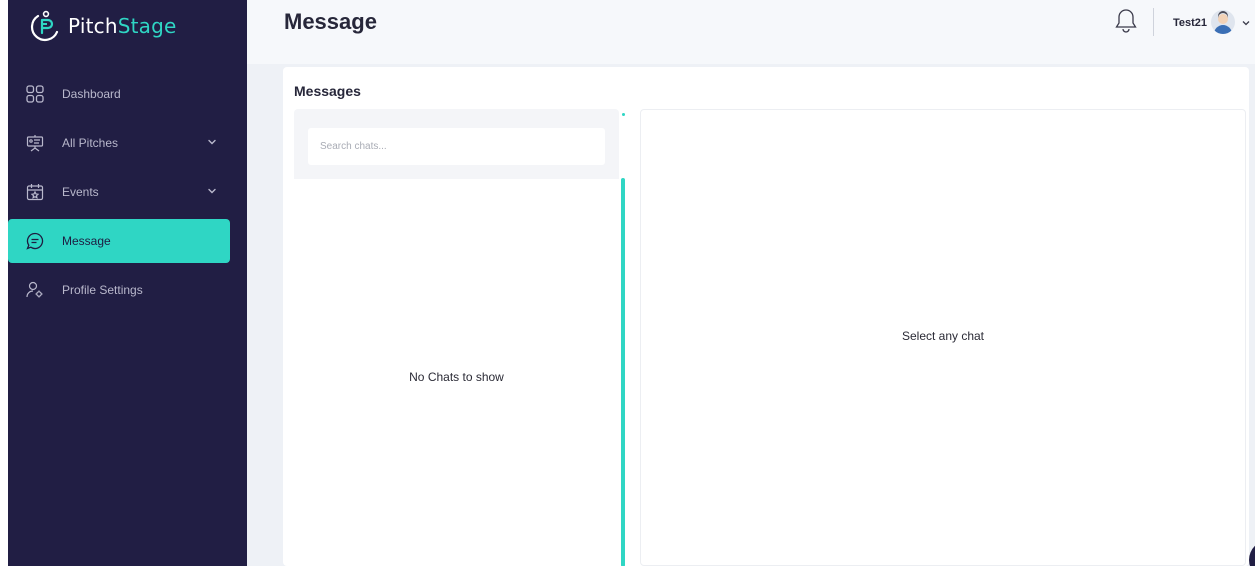 This screenshot has width=1255, height=566. I want to click on topbar: Message Test21, so click(751, 32).